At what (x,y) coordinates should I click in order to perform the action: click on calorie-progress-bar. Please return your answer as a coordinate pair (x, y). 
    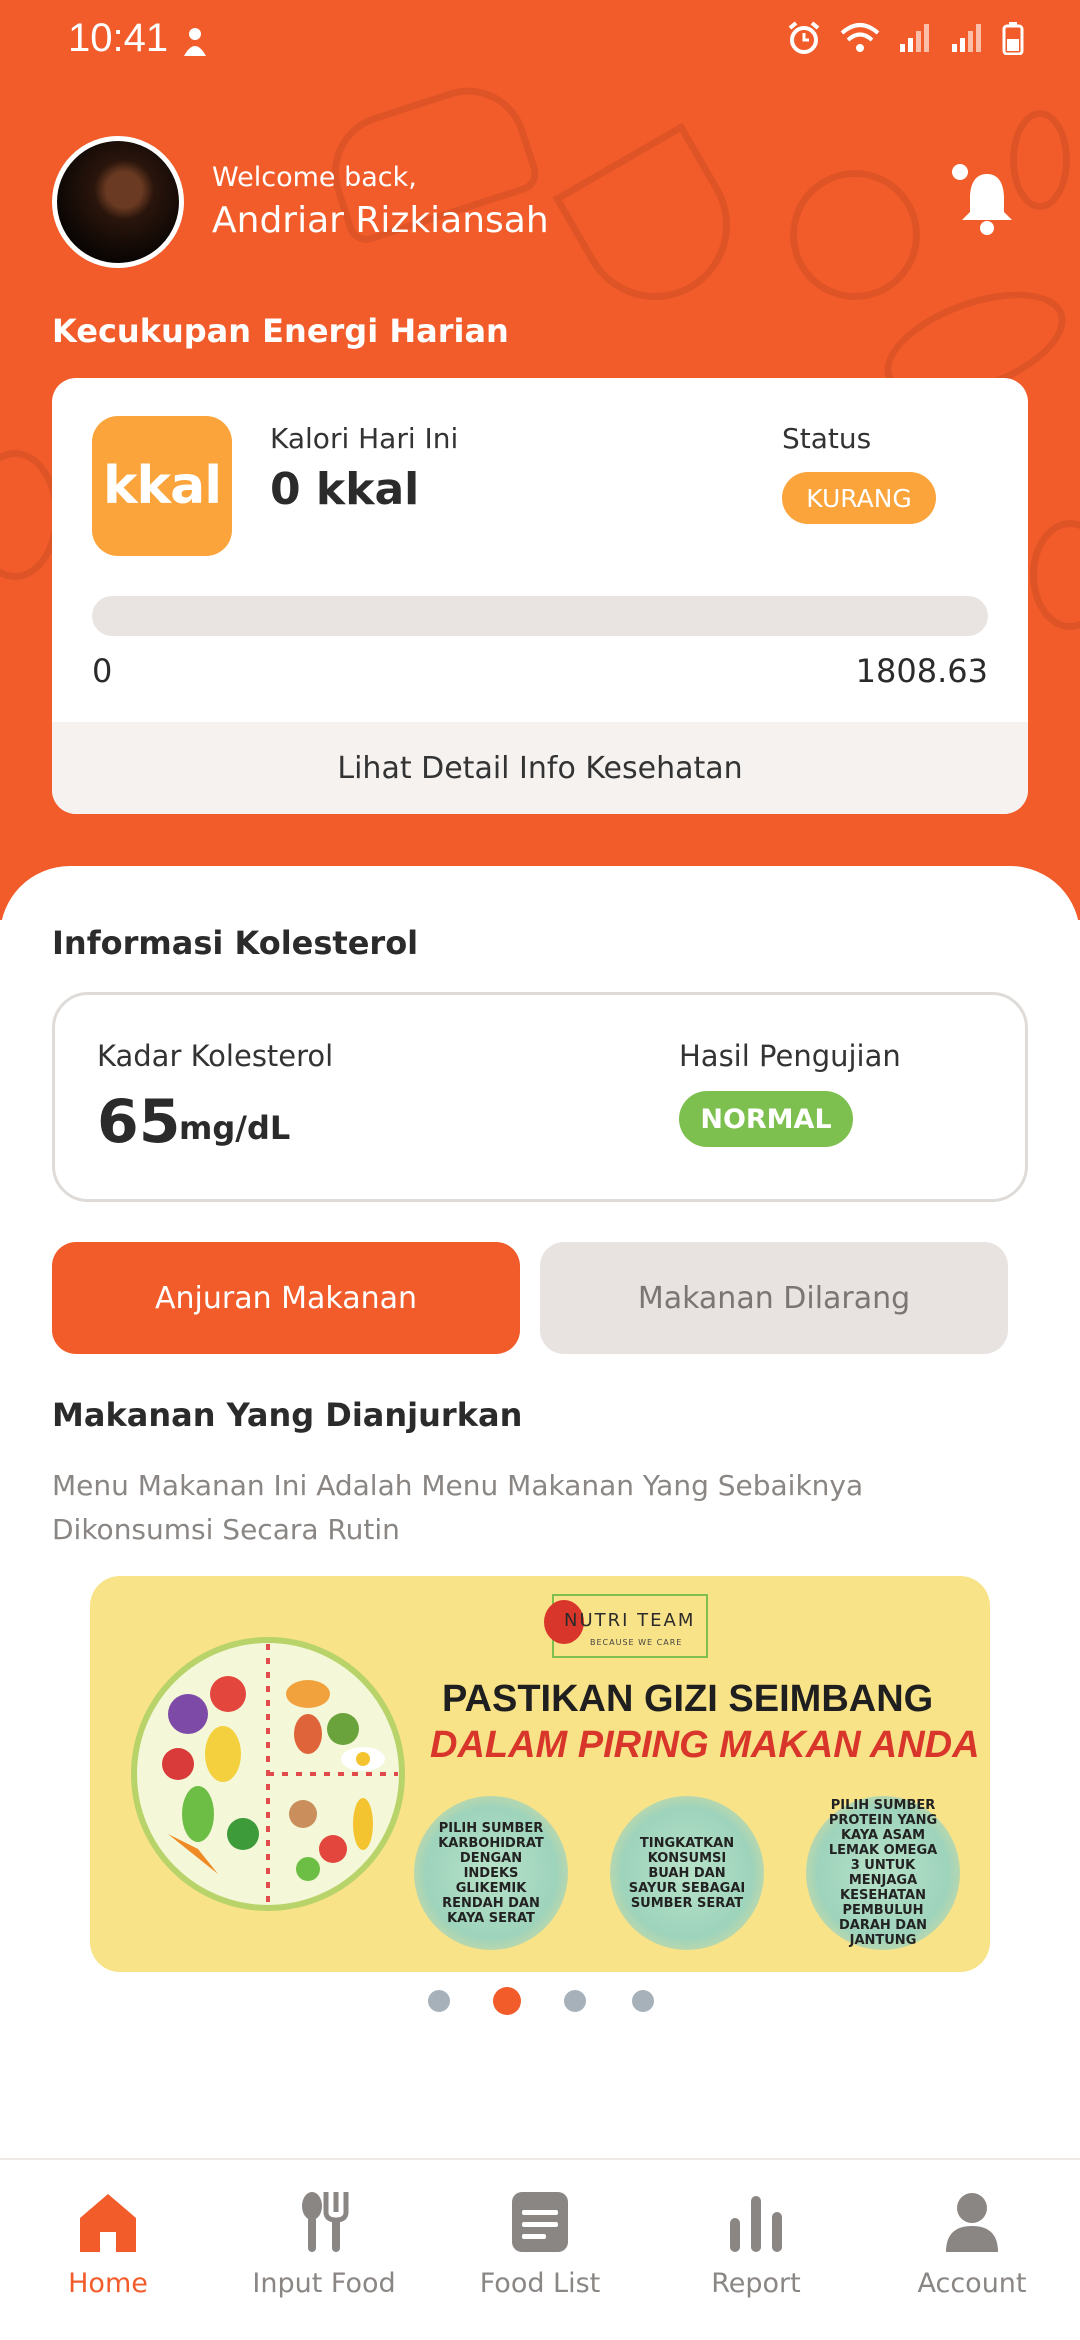
    Looking at the image, I should click on (540, 616).